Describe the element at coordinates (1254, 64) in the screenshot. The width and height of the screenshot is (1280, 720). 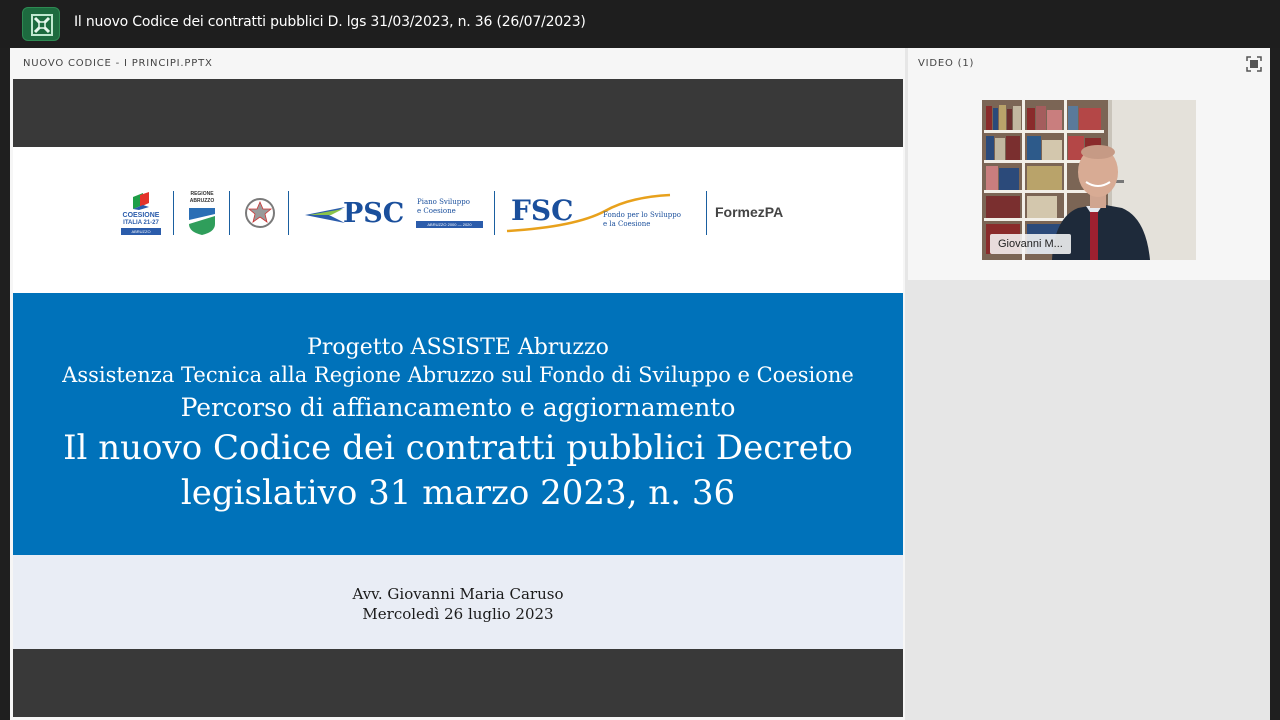
I see `fullscreen-icon` at that location.